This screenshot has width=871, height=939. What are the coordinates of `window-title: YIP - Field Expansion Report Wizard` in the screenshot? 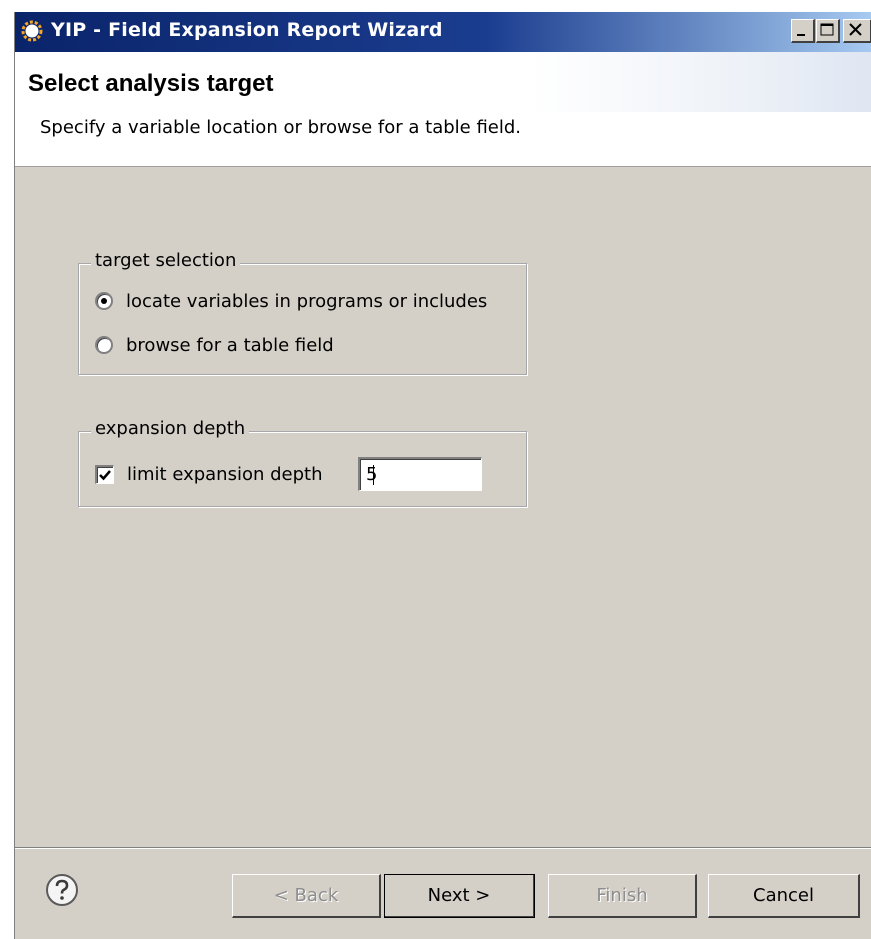 It's located at (247, 30).